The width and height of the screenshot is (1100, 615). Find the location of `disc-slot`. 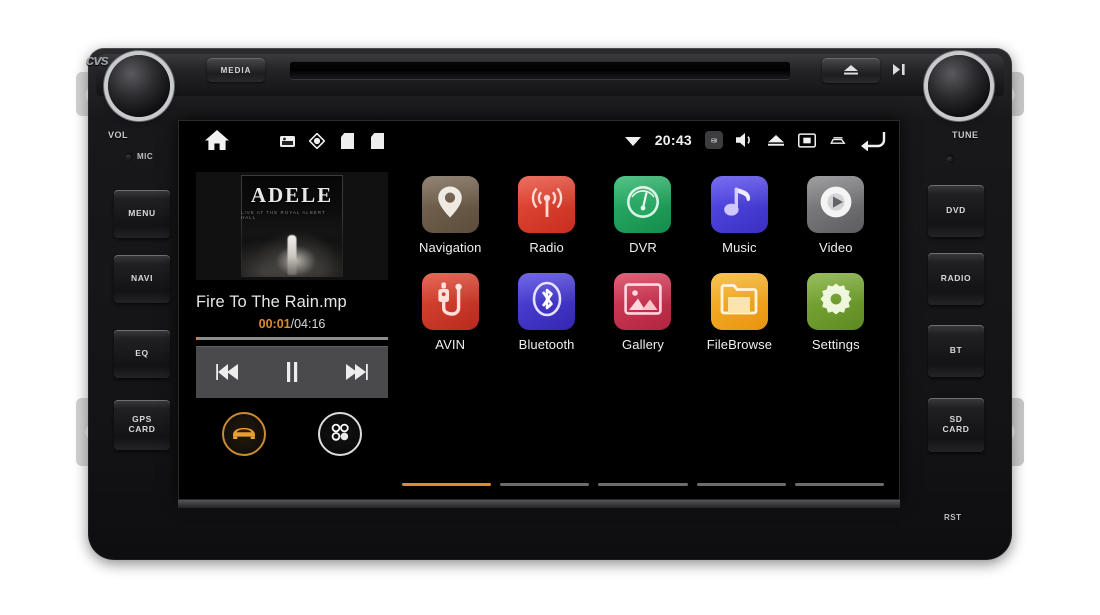

disc-slot is located at coordinates (540, 70).